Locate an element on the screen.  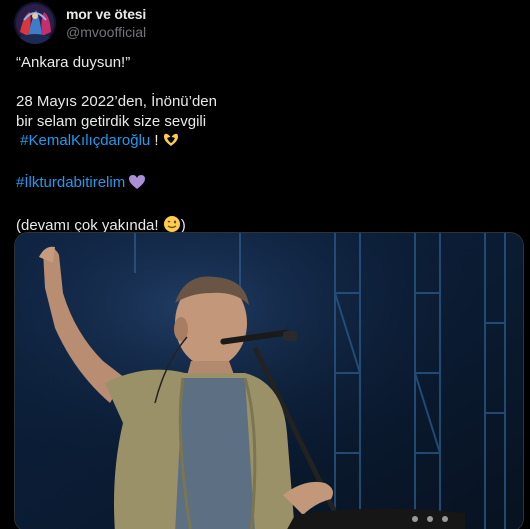
tweet-line-greeting: bir selam getirdik size sevgili is located at coordinates (111, 121).